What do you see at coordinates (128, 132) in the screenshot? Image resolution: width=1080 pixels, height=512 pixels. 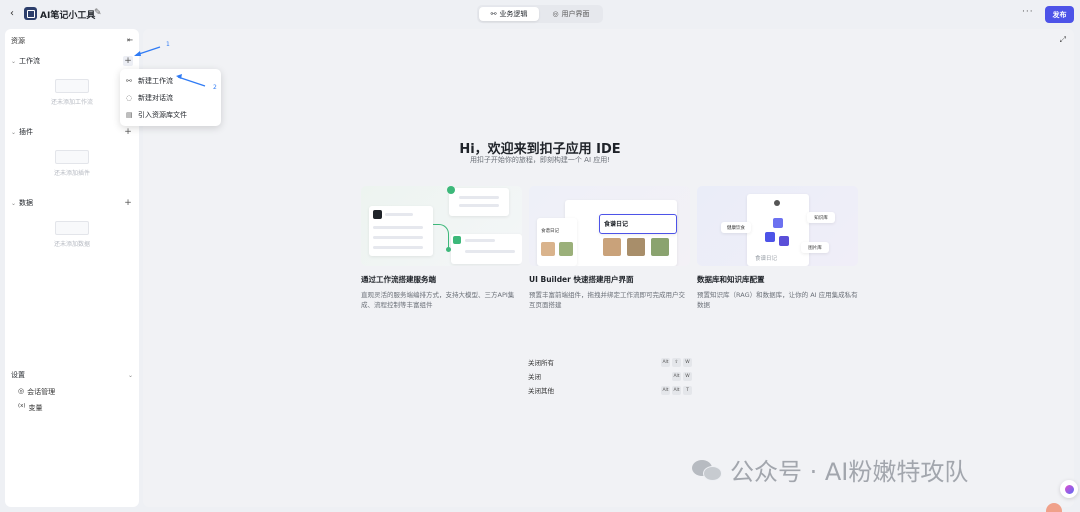 I see `add-plugin-button: +` at bounding box center [128, 132].